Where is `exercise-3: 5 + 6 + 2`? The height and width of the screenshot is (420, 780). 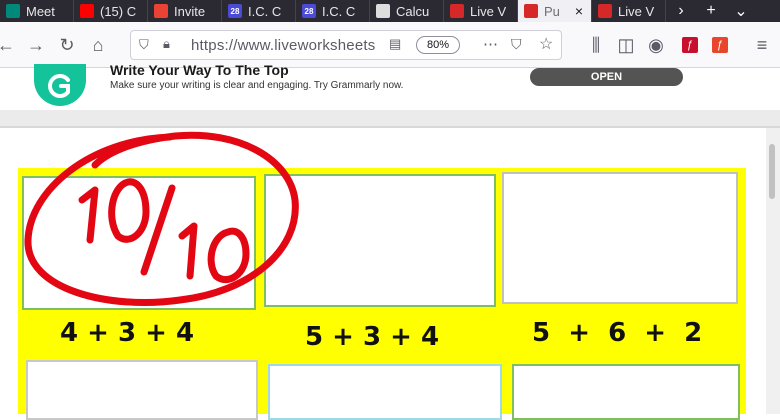 exercise-3: 5 + 6 + 2 is located at coordinates (617, 333).